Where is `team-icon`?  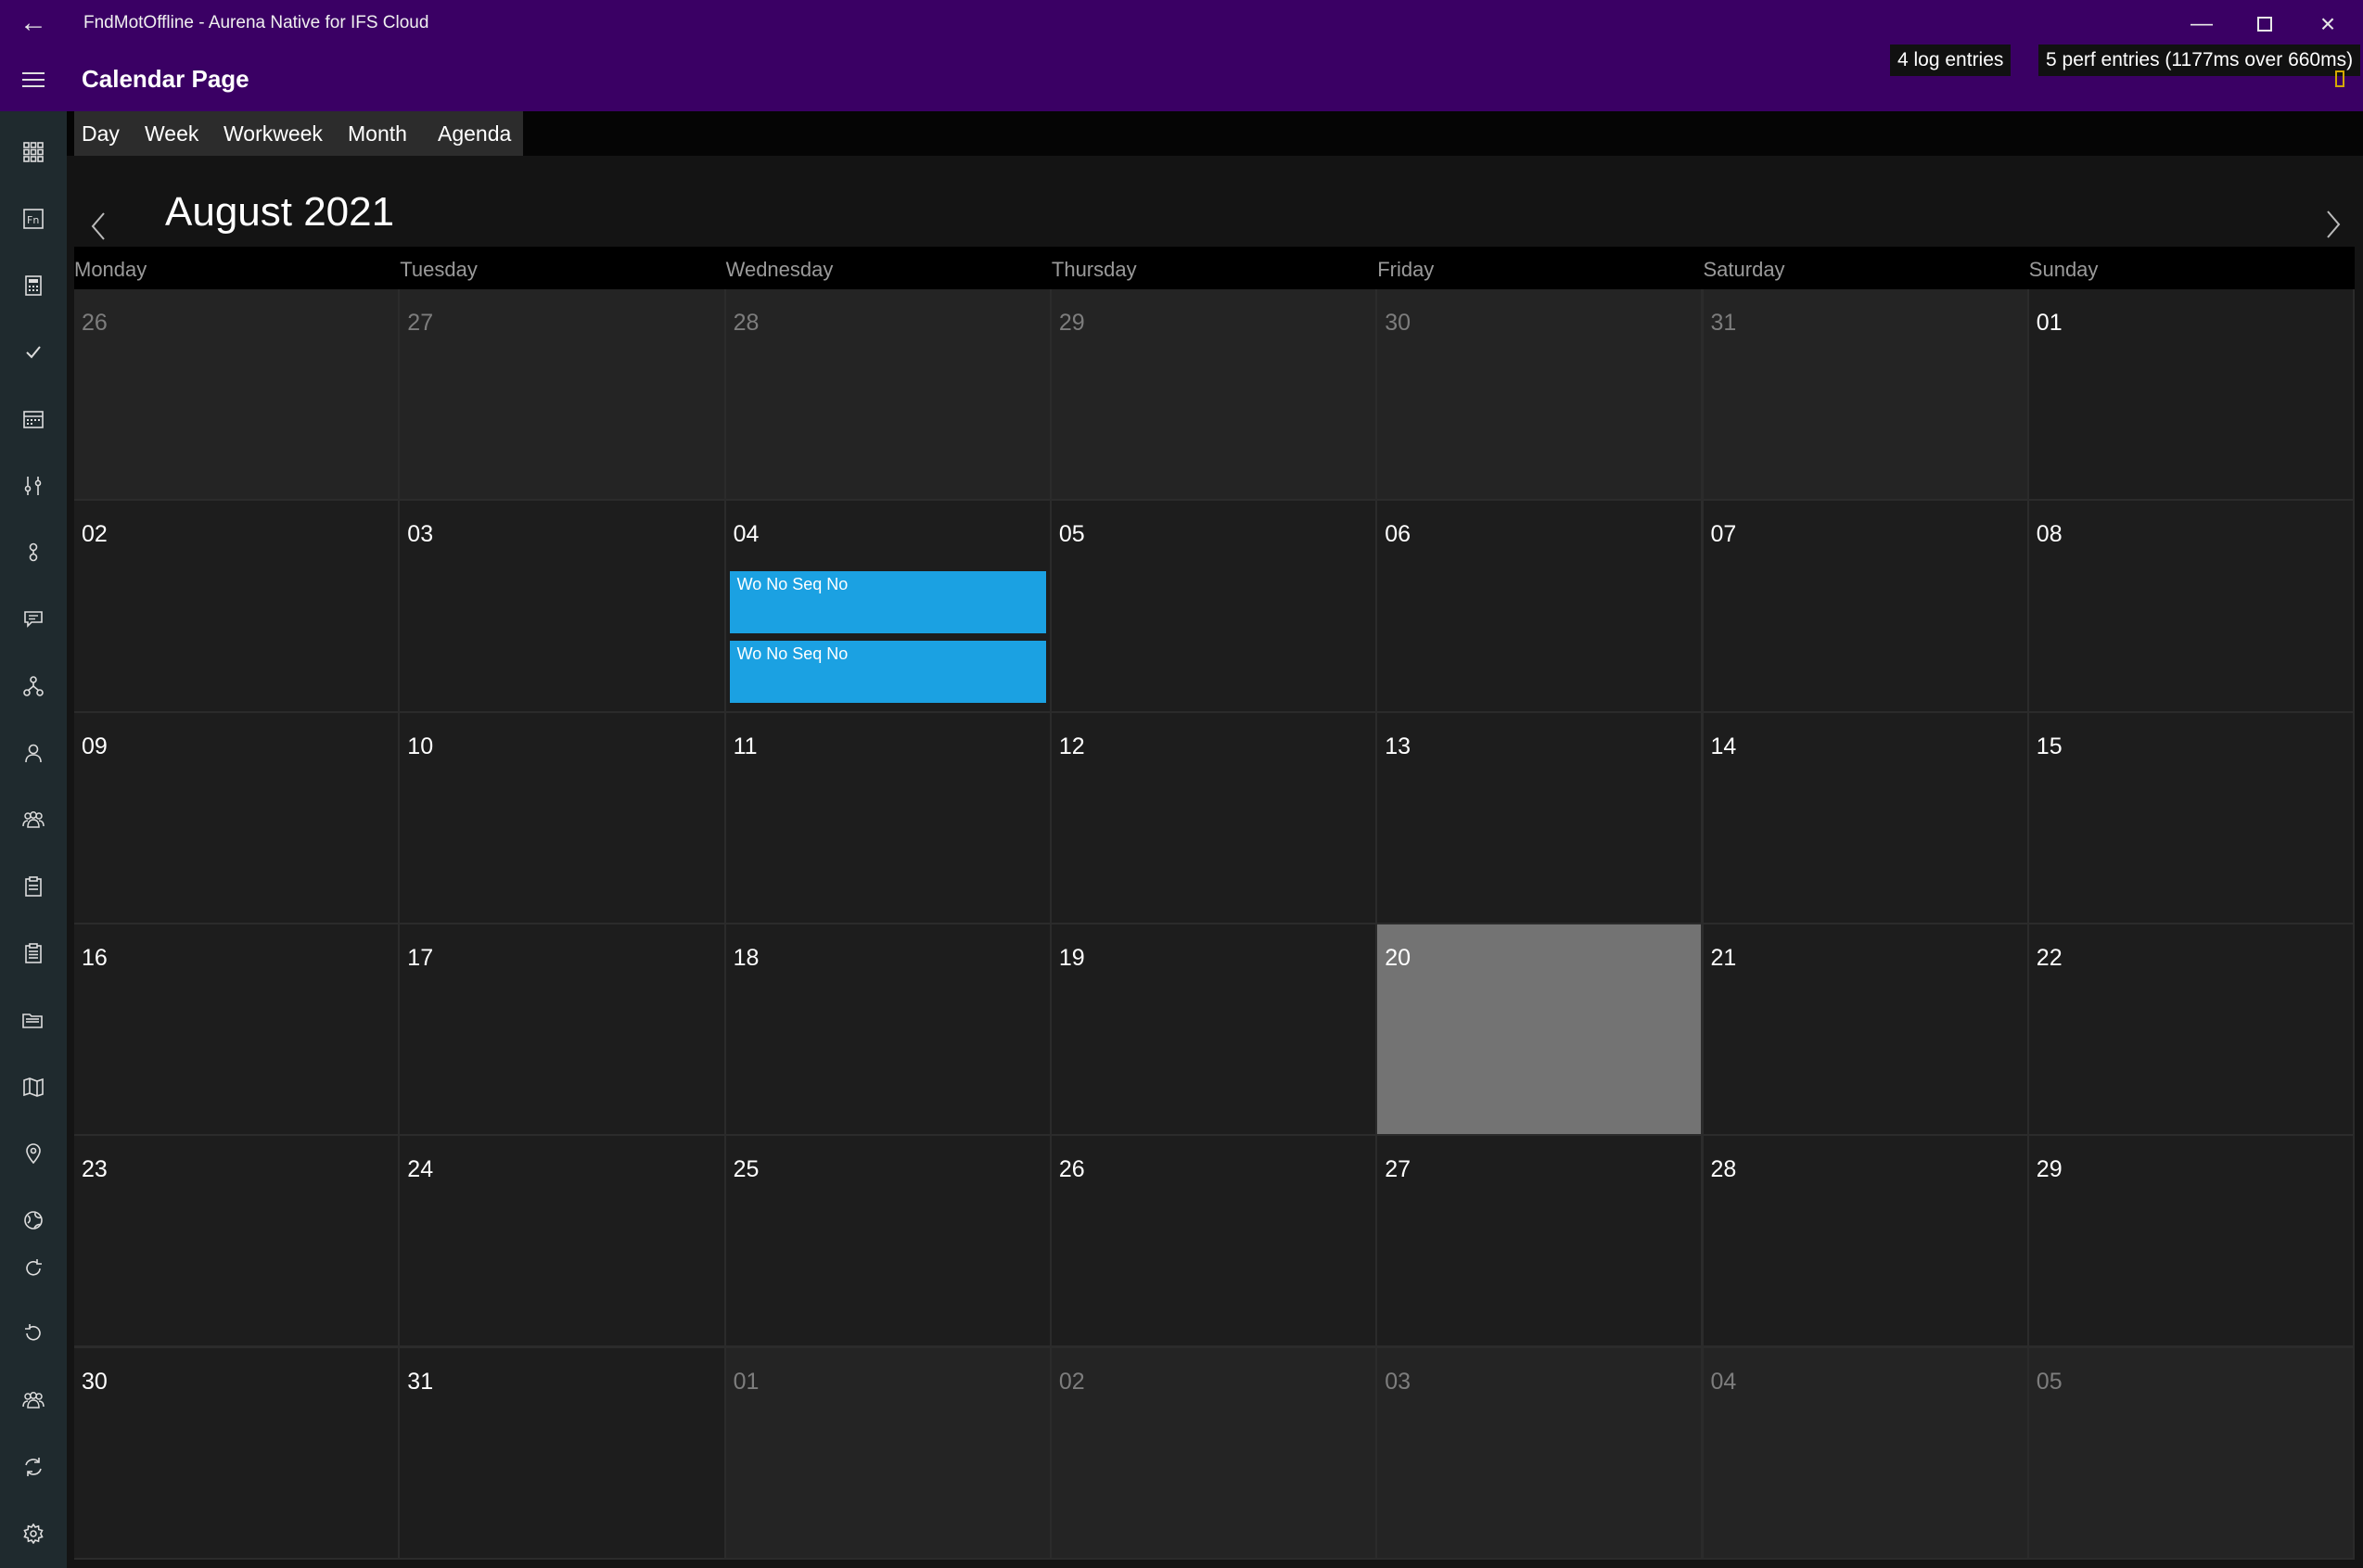
team-icon is located at coordinates (33, 1400).